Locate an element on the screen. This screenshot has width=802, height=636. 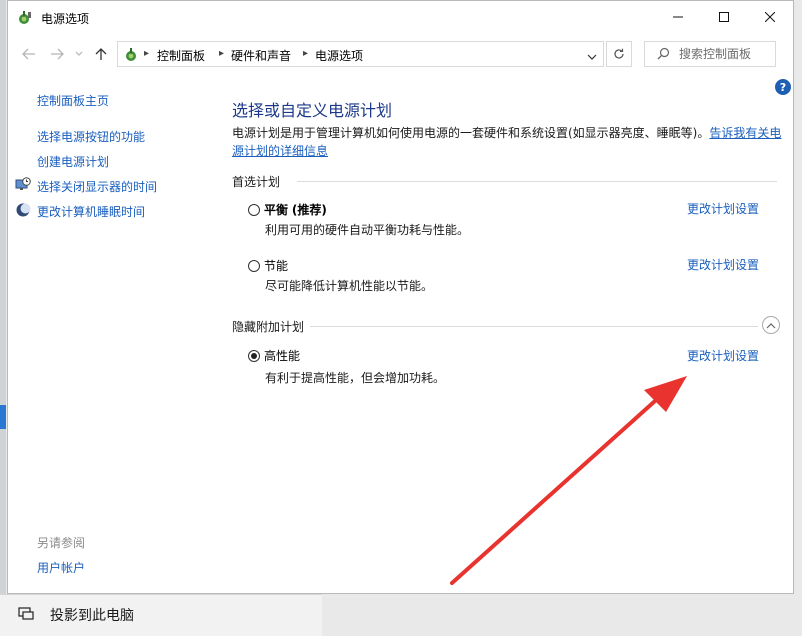
background-window-edge is located at coordinates (3, 317).